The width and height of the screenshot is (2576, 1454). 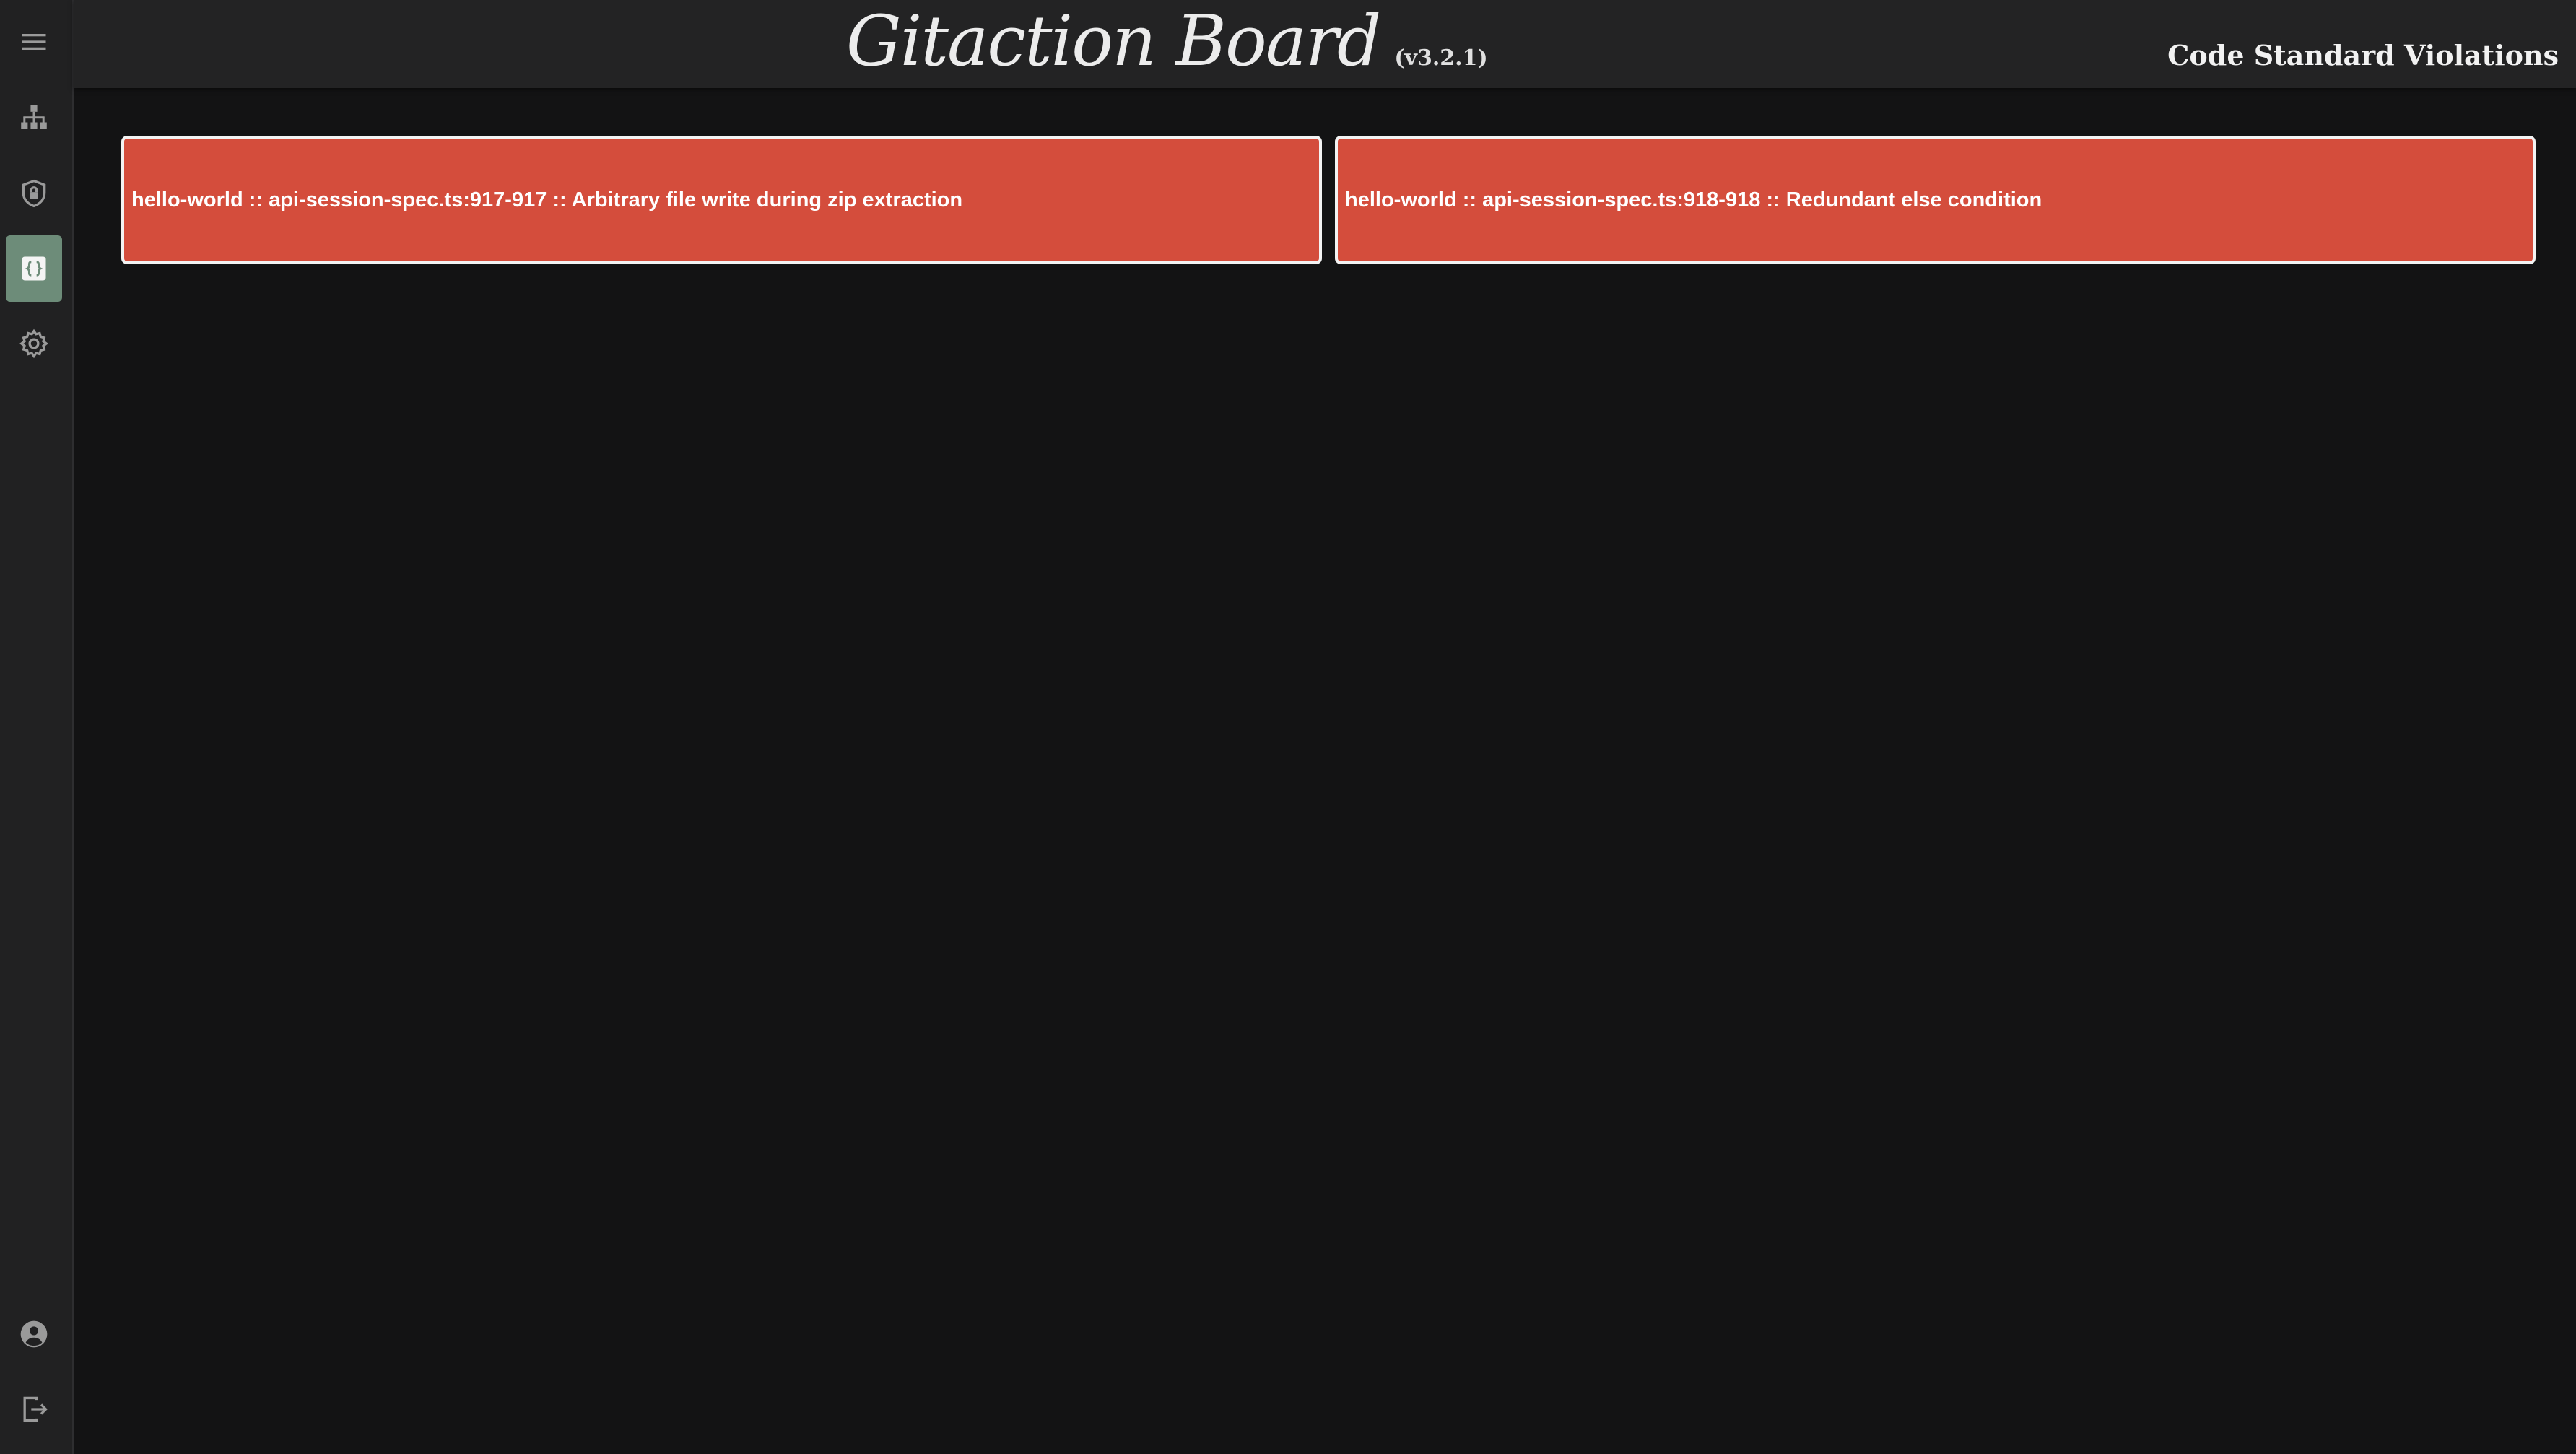 I want to click on app-title: Gitaction Board, so click(x=1113, y=41).